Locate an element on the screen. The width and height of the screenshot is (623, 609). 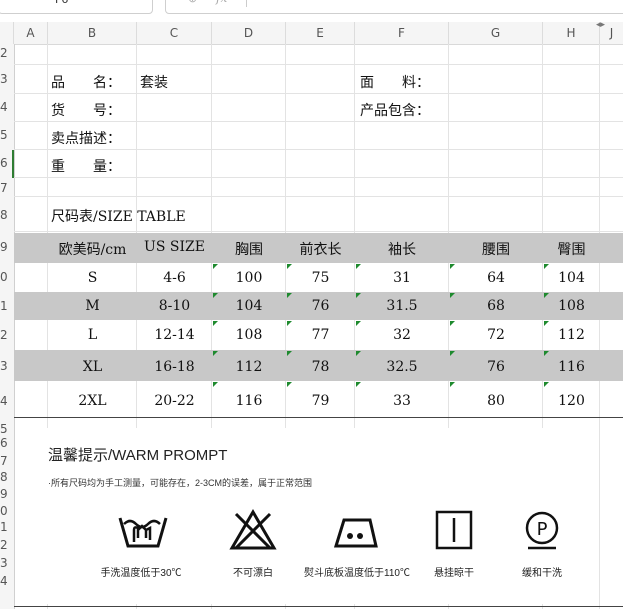
size-cell: 2XL is located at coordinates (92, 401).